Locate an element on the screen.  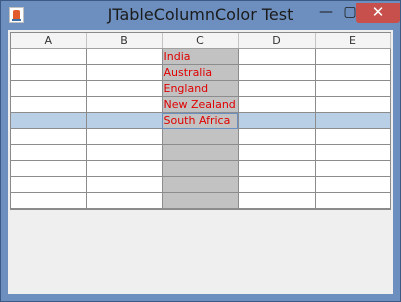
column-header-d: D is located at coordinates (277, 41).